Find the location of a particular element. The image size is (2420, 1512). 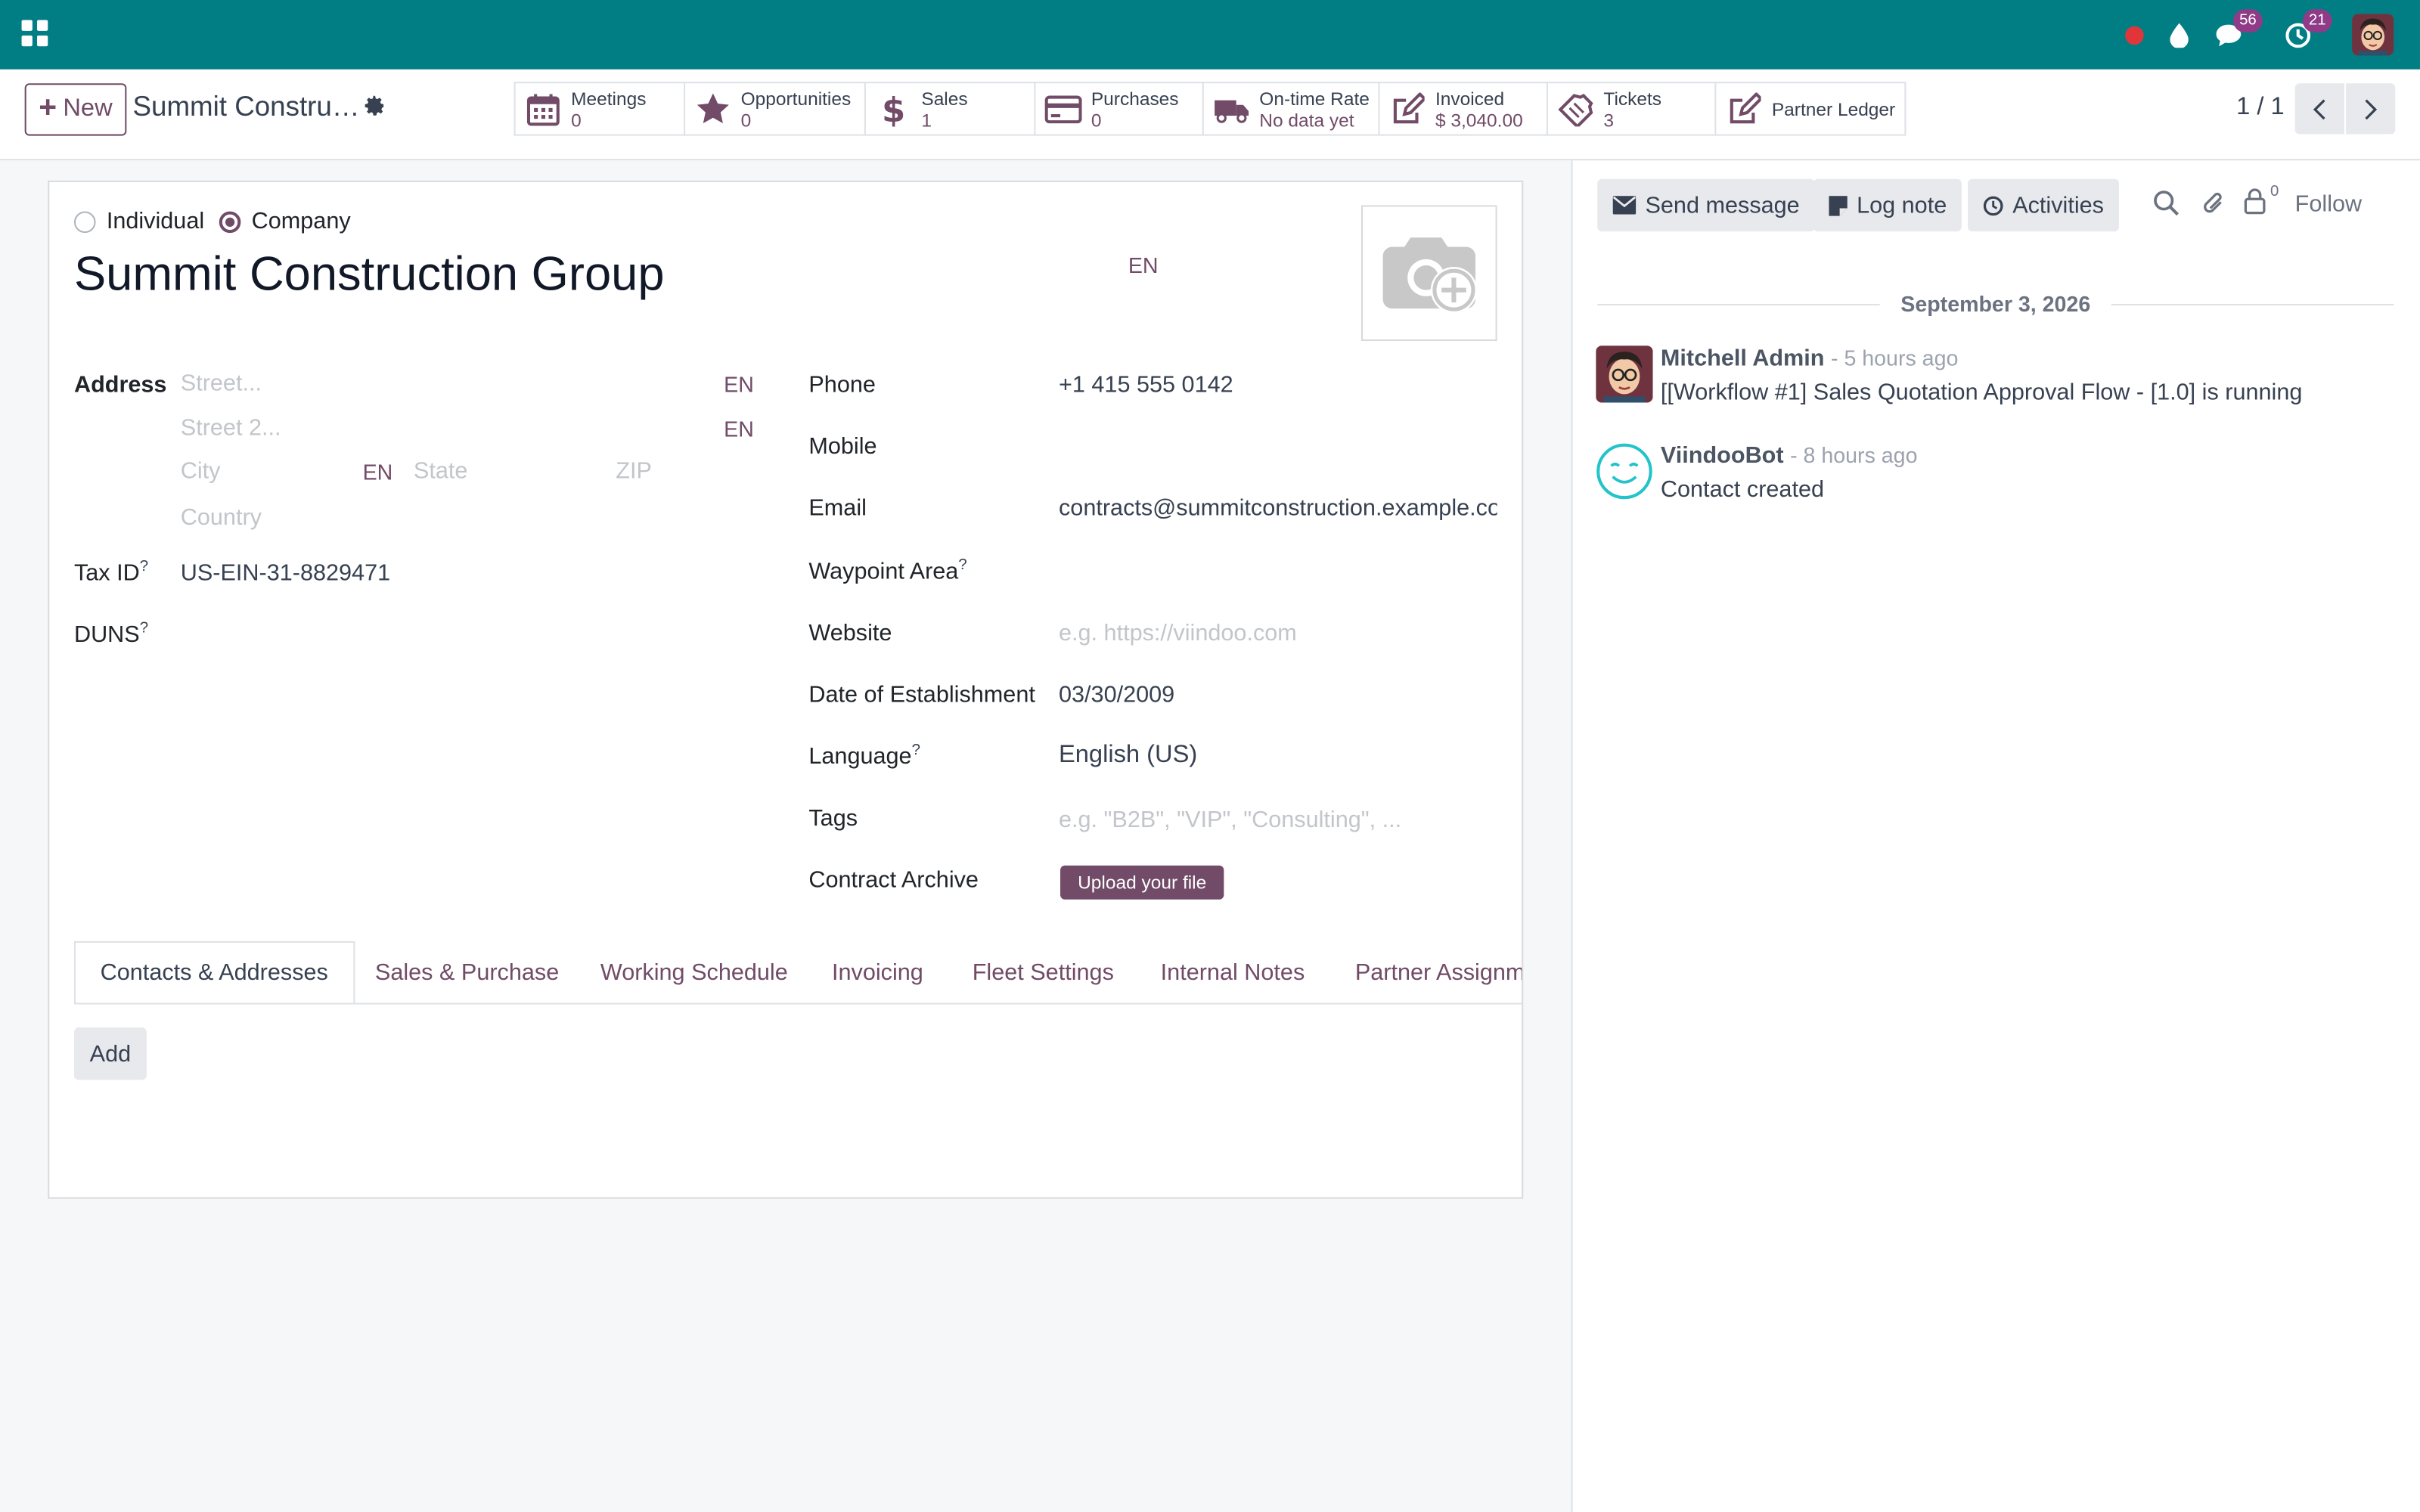

invoiced-smart-button: Invoiced $ 3,040.00 is located at coordinates (1462, 109).